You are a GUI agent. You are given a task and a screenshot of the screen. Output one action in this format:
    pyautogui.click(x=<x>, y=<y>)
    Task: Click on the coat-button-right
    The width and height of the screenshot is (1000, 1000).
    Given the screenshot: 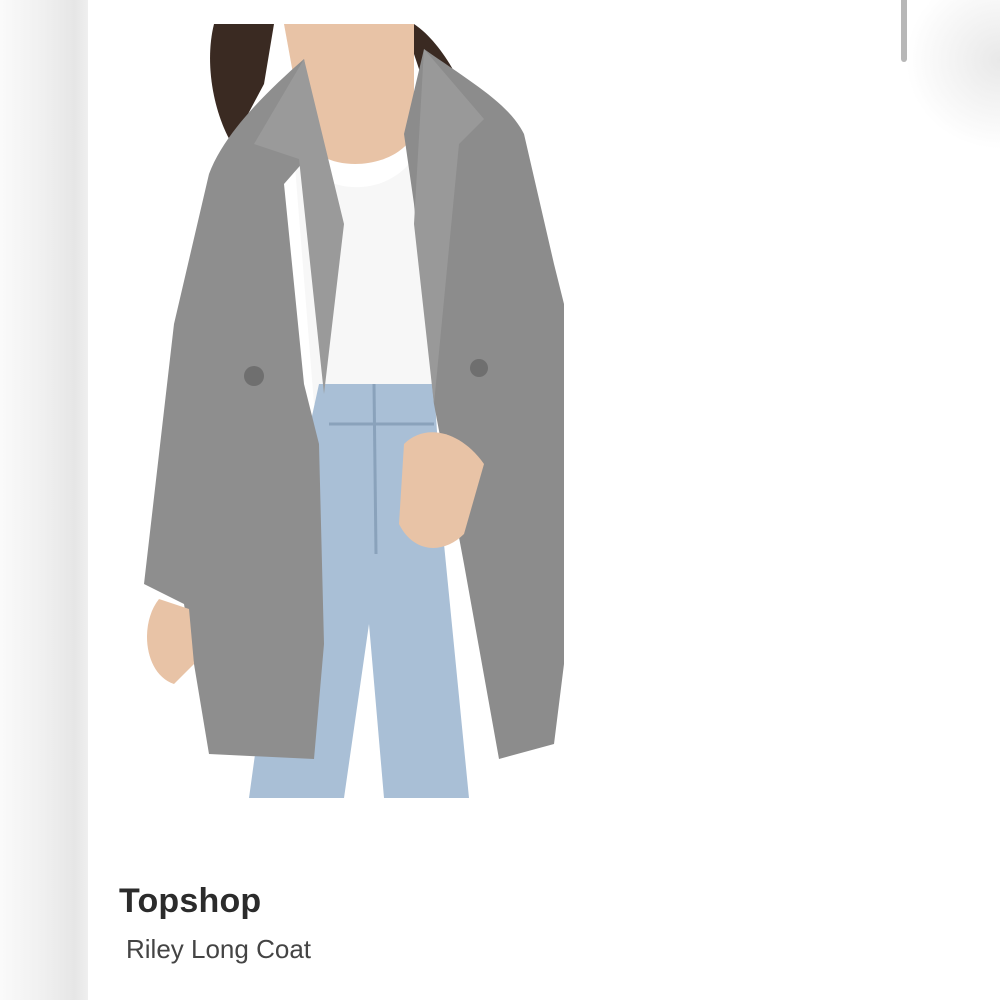 What is the action you would take?
    pyautogui.click(x=479, y=368)
    